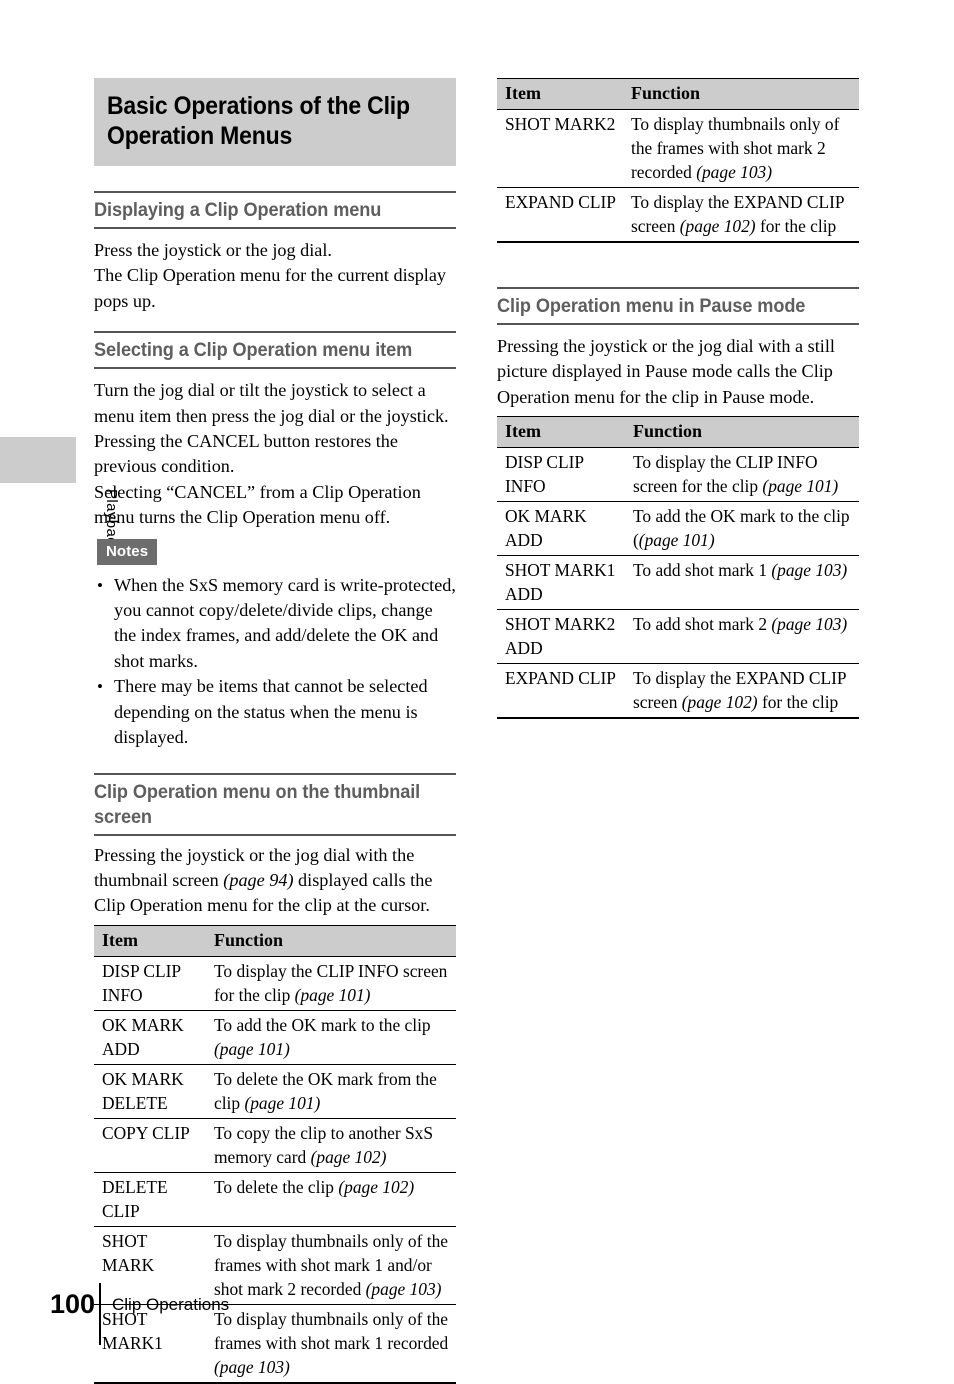 The width and height of the screenshot is (954, 1384). What do you see at coordinates (238, 210) in the screenshot?
I see `section-heading-displaying-text: Displaying a Clip Operation menu` at bounding box center [238, 210].